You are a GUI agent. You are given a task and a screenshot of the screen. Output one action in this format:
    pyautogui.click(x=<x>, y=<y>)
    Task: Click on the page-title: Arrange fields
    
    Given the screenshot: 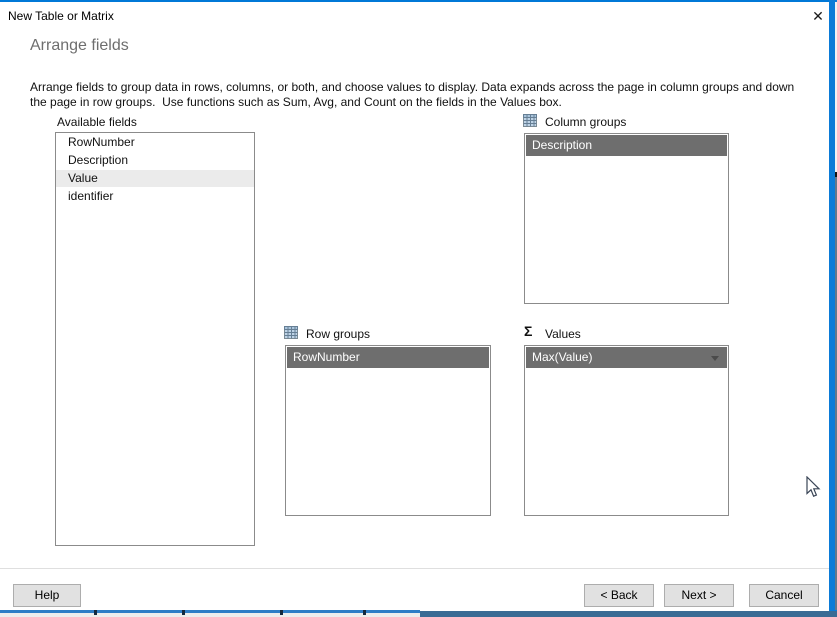 What is the action you would take?
    pyautogui.click(x=79, y=45)
    